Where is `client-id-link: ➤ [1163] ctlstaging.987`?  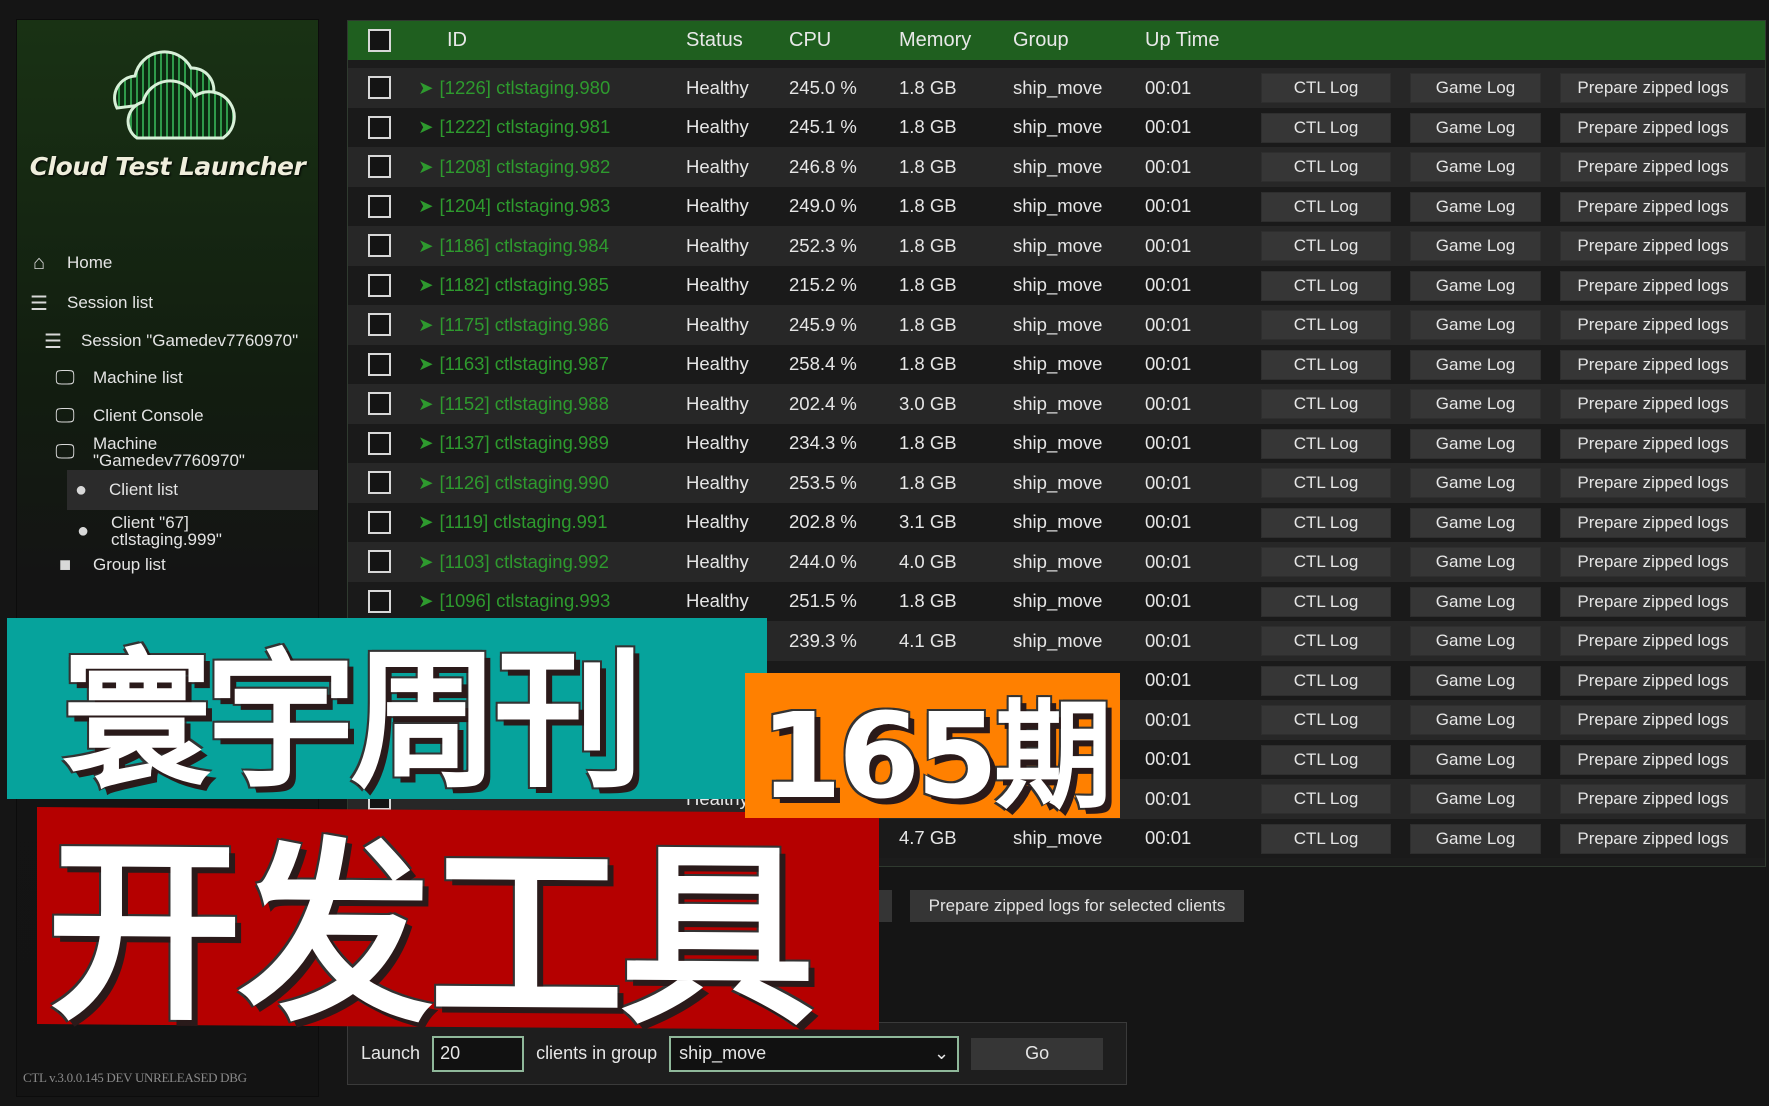 client-id-link: ➤ [1163] ctlstaging.987 is located at coordinates (513, 365).